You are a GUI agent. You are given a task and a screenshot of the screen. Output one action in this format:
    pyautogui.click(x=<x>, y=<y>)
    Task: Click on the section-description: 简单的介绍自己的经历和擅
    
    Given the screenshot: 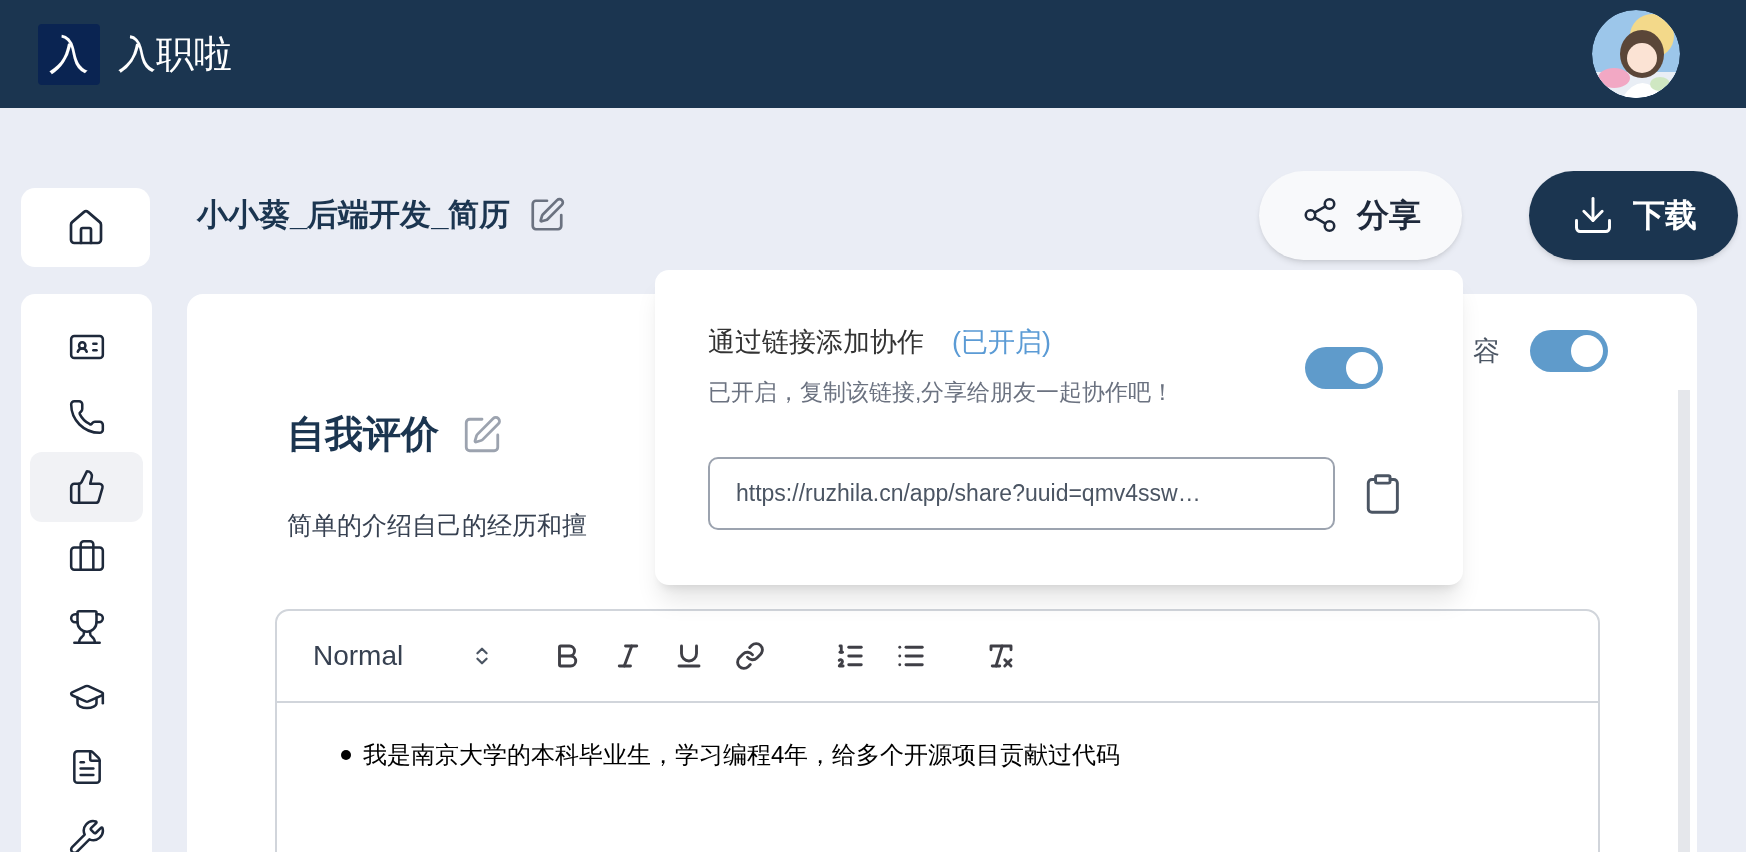 What is the action you would take?
    pyautogui.click(x=437, y=525)
    